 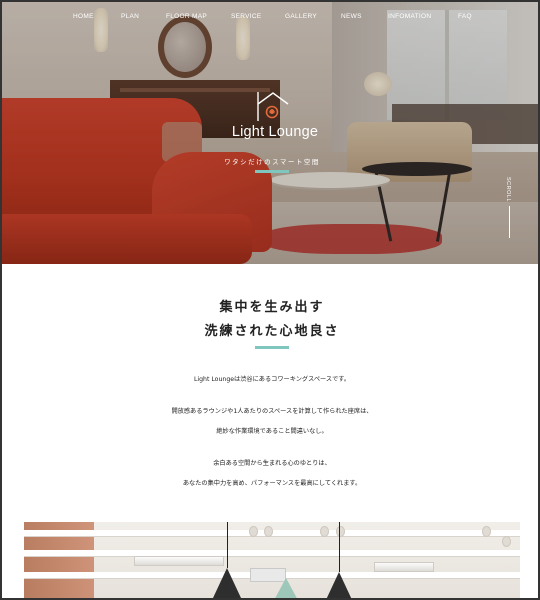 I want to click on nav-item-service: SERVICE, so click(x=246, y=16).